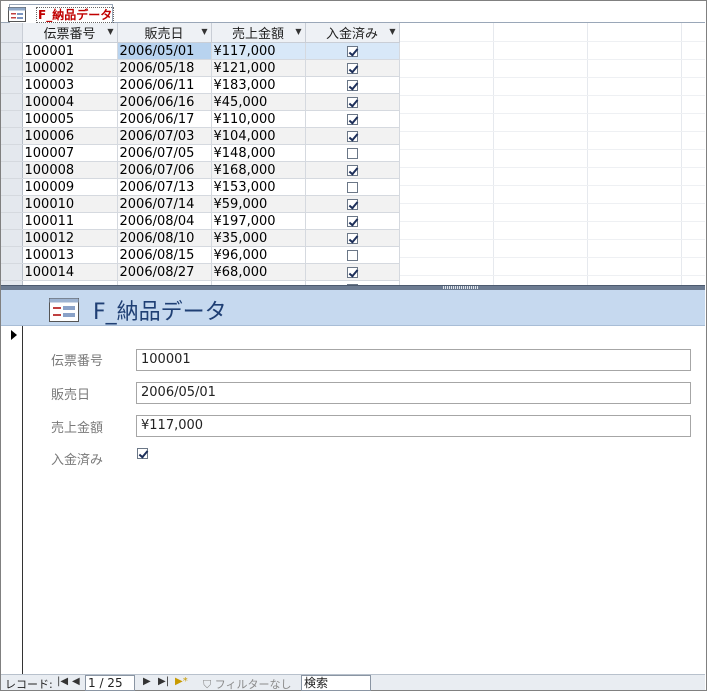  What do you see at coordinates (164, 136) in the screenshot?
I see `sale-date-cell: 2006/07/03` at bounding box center [164, 136].